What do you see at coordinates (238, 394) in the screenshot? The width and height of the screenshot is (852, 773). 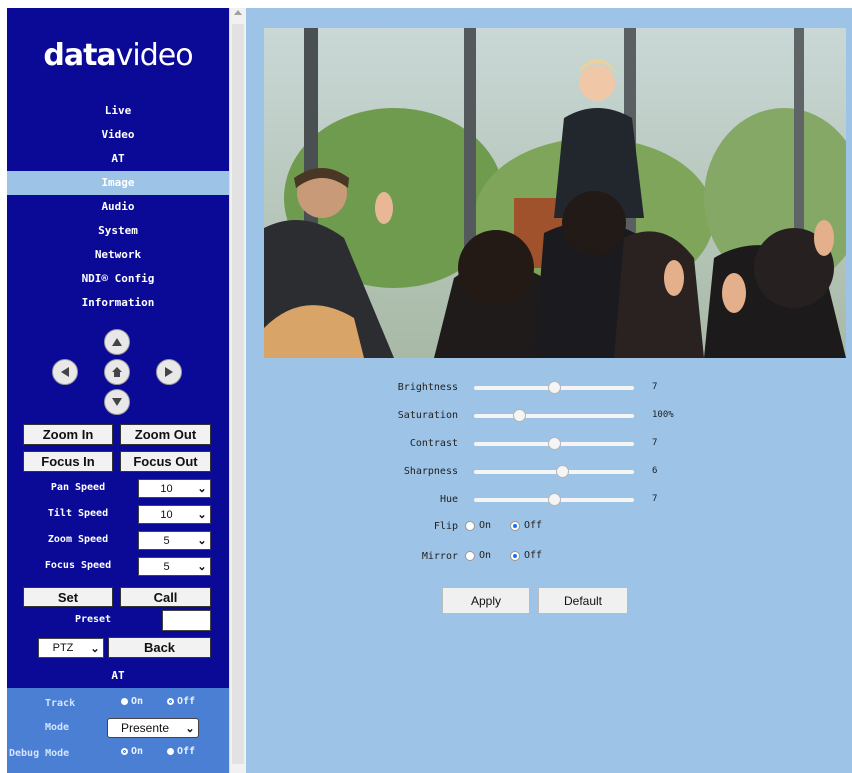 I see `scroll-thumb` at bounding box center [238, 394].